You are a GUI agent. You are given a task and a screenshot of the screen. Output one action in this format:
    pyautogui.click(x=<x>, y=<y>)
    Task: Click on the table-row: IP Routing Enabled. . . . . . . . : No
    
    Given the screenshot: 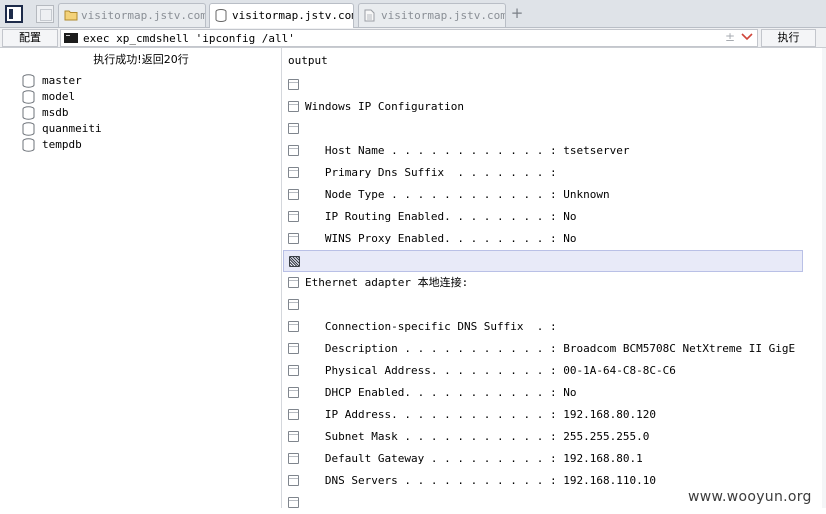 What is the action you would take?
    pyautogui.click(x=543, y=217)
    